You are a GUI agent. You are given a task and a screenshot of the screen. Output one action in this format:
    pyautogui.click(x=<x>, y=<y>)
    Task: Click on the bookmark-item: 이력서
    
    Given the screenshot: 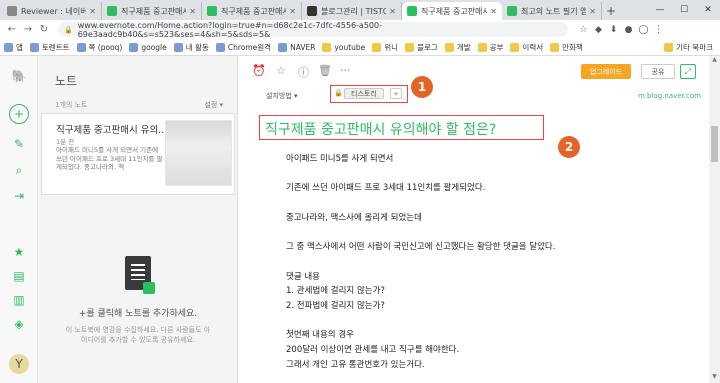 What is the action you would take?
    pyautogui.click(x=526, y=47)
    